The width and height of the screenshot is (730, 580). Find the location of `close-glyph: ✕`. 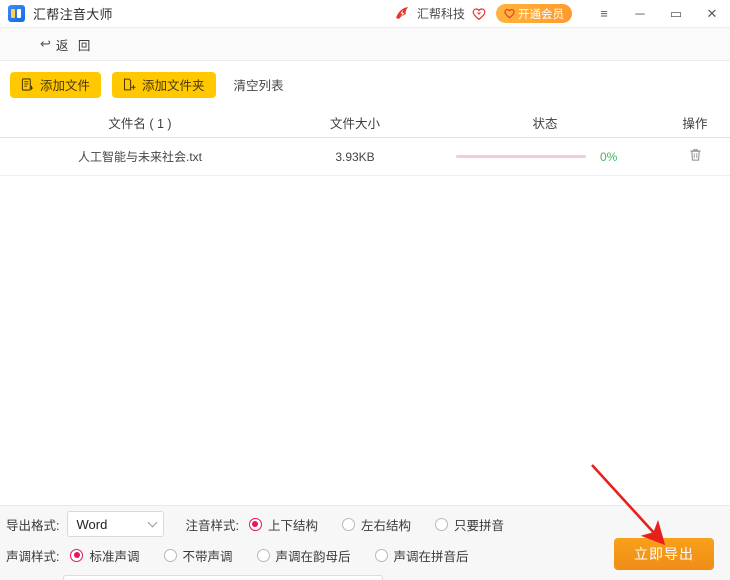

close-glyph: ✕ is located at coordinates (712, 13).